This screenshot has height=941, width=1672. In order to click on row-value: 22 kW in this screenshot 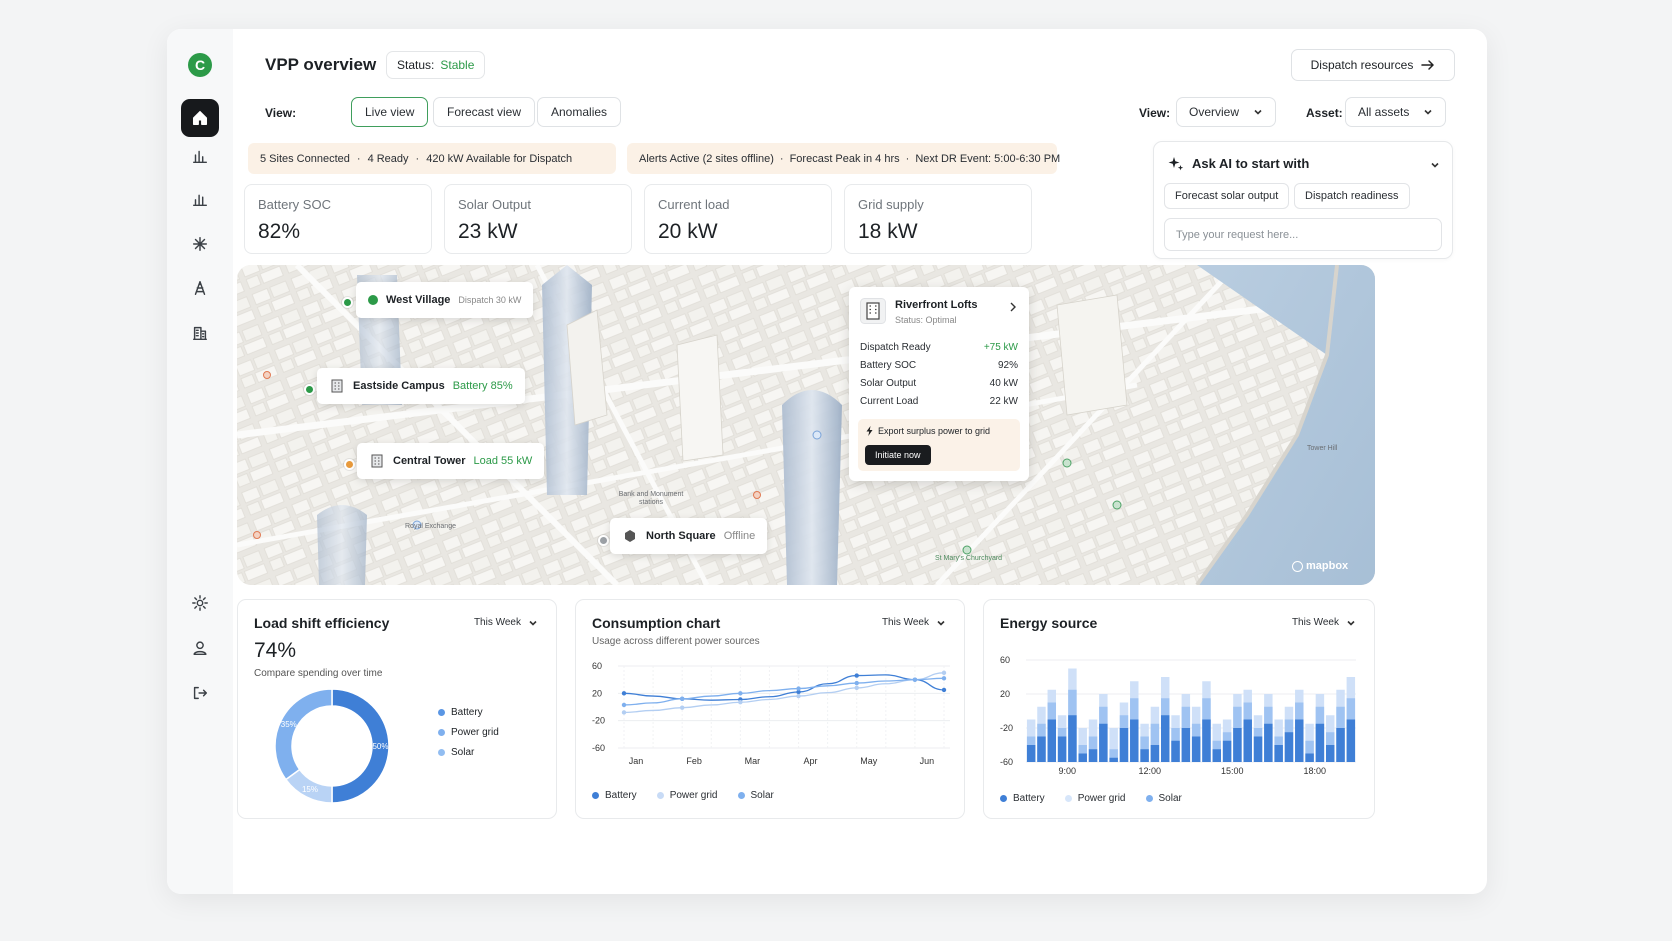, I will do `click(1003, 401)`.